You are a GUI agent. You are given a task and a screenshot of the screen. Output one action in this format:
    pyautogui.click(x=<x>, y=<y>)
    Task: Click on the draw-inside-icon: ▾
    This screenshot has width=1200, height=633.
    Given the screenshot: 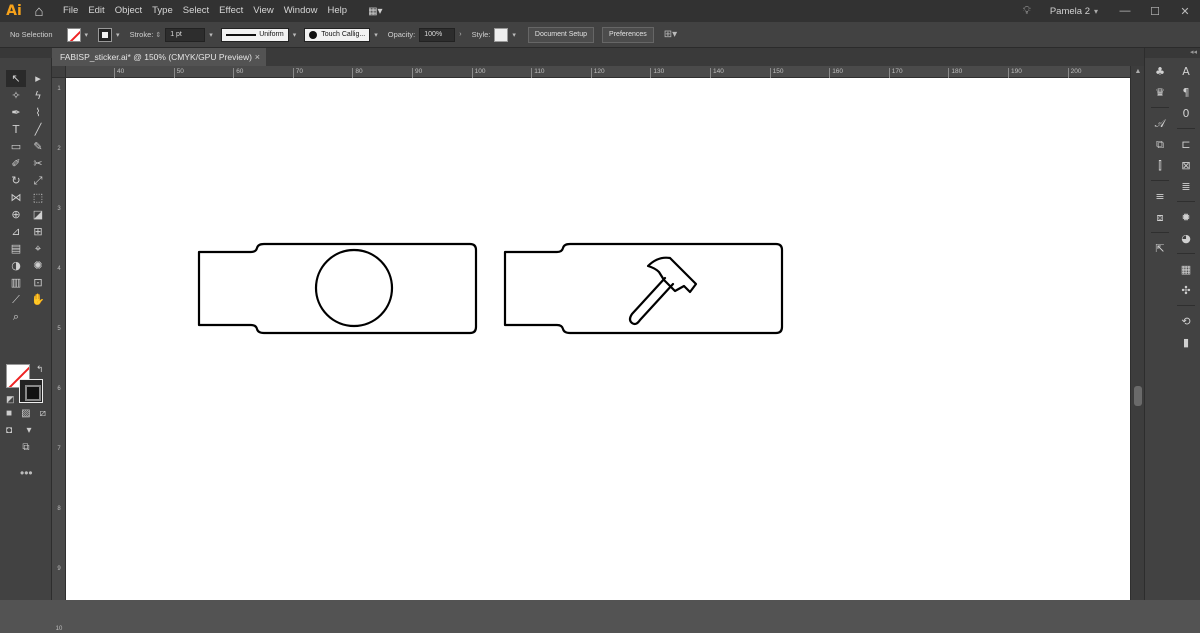 What is the action you would take?
    pyautogui.click(x=29, y=430)
    